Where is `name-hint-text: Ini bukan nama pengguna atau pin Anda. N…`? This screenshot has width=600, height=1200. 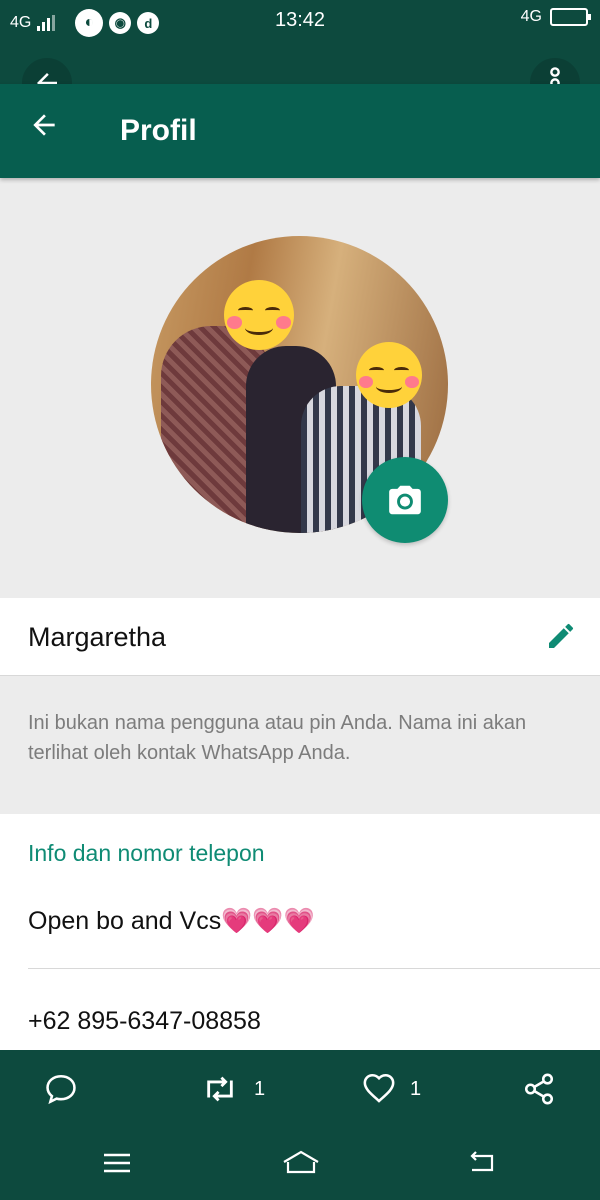 name-hint-text: Ini bukan nama pengguna atau pin Anda. N… is located at coordinates (277, 738).